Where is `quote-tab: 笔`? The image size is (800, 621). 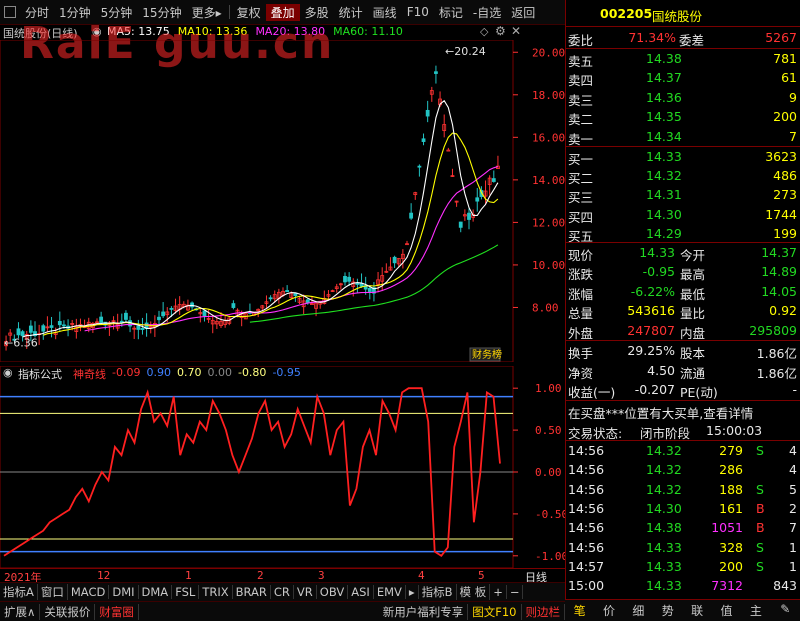
quote-tab: 笔 is located at coordinates (579, 610).